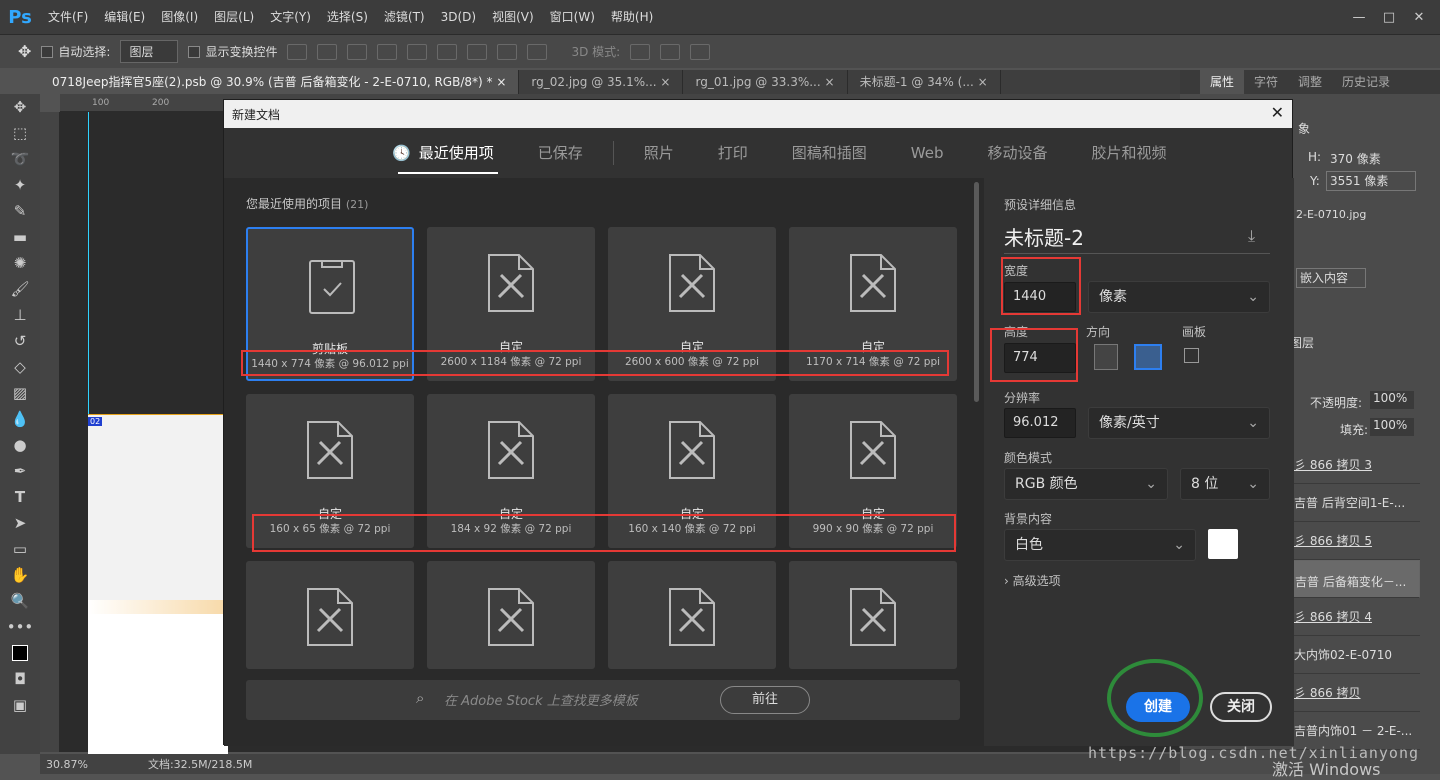  I want to click on menu-type: 文字(Y), so click(290, 17).